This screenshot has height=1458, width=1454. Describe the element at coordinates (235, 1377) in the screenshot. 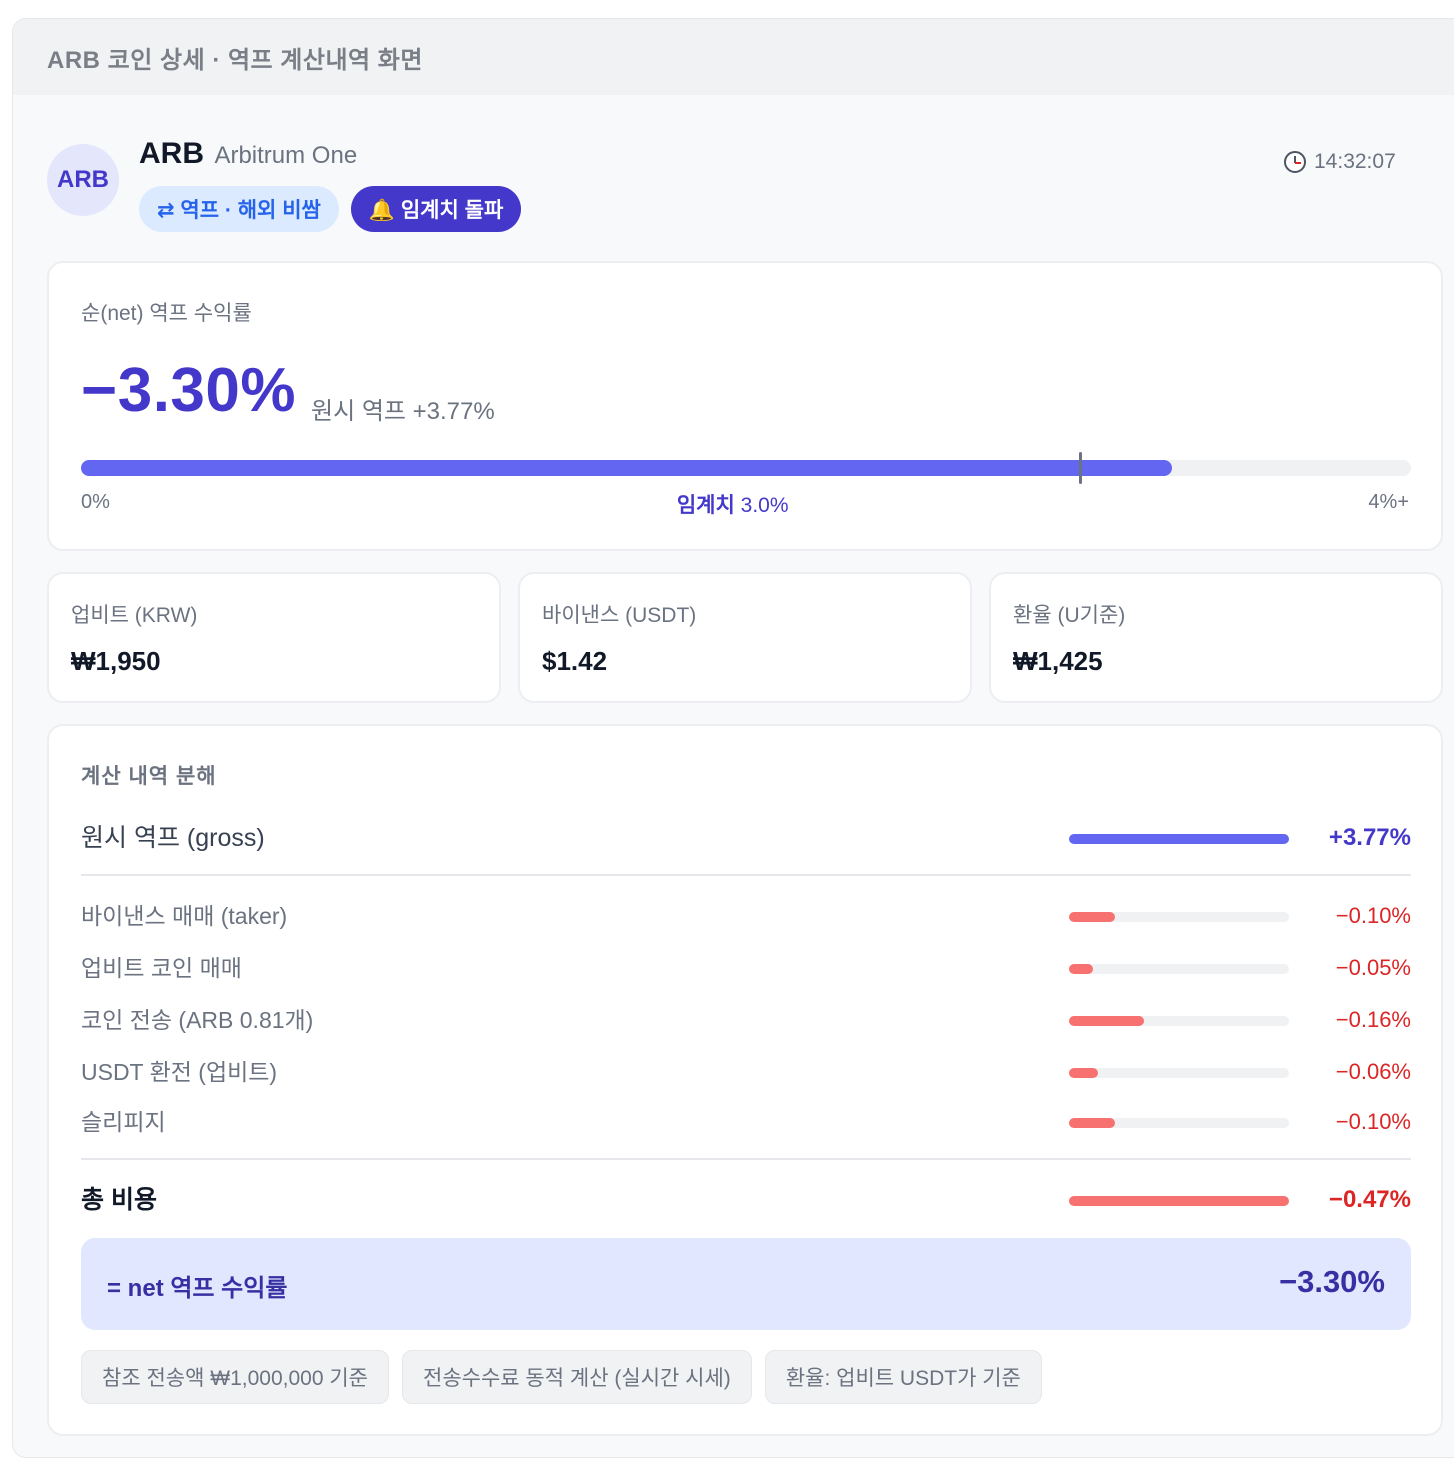

I see `note-chip: 참조 전송액 ₩1,000,000 기준` at that location.